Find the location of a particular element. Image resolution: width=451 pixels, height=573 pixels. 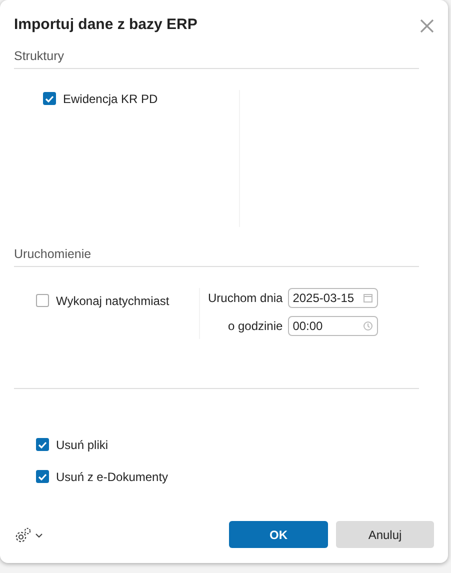

close-icon is located at coordinates (427, 25).